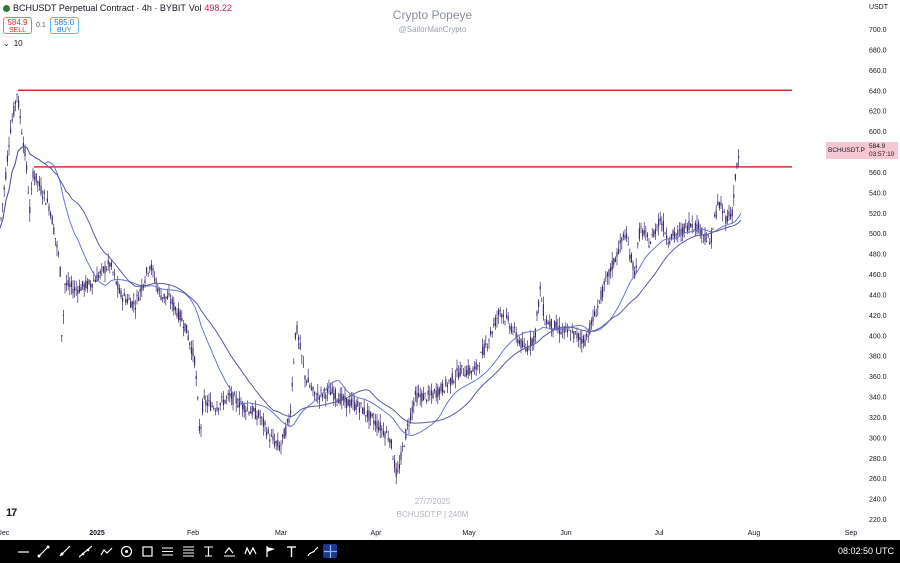  What do you see at coordinates (208, 551) in the screenshot?
I see `measure-icon` at bounding box center [208, 551].